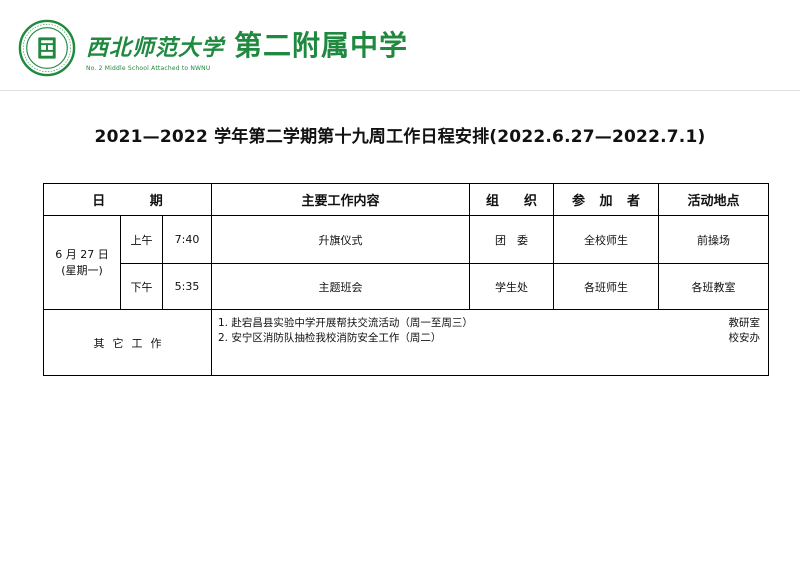 This screenshot has height=576, width=800. What do you see at coordinates (187, 286) in the screenshot?
I see `time-cell: 5:35` at bounding box center [187, 286].